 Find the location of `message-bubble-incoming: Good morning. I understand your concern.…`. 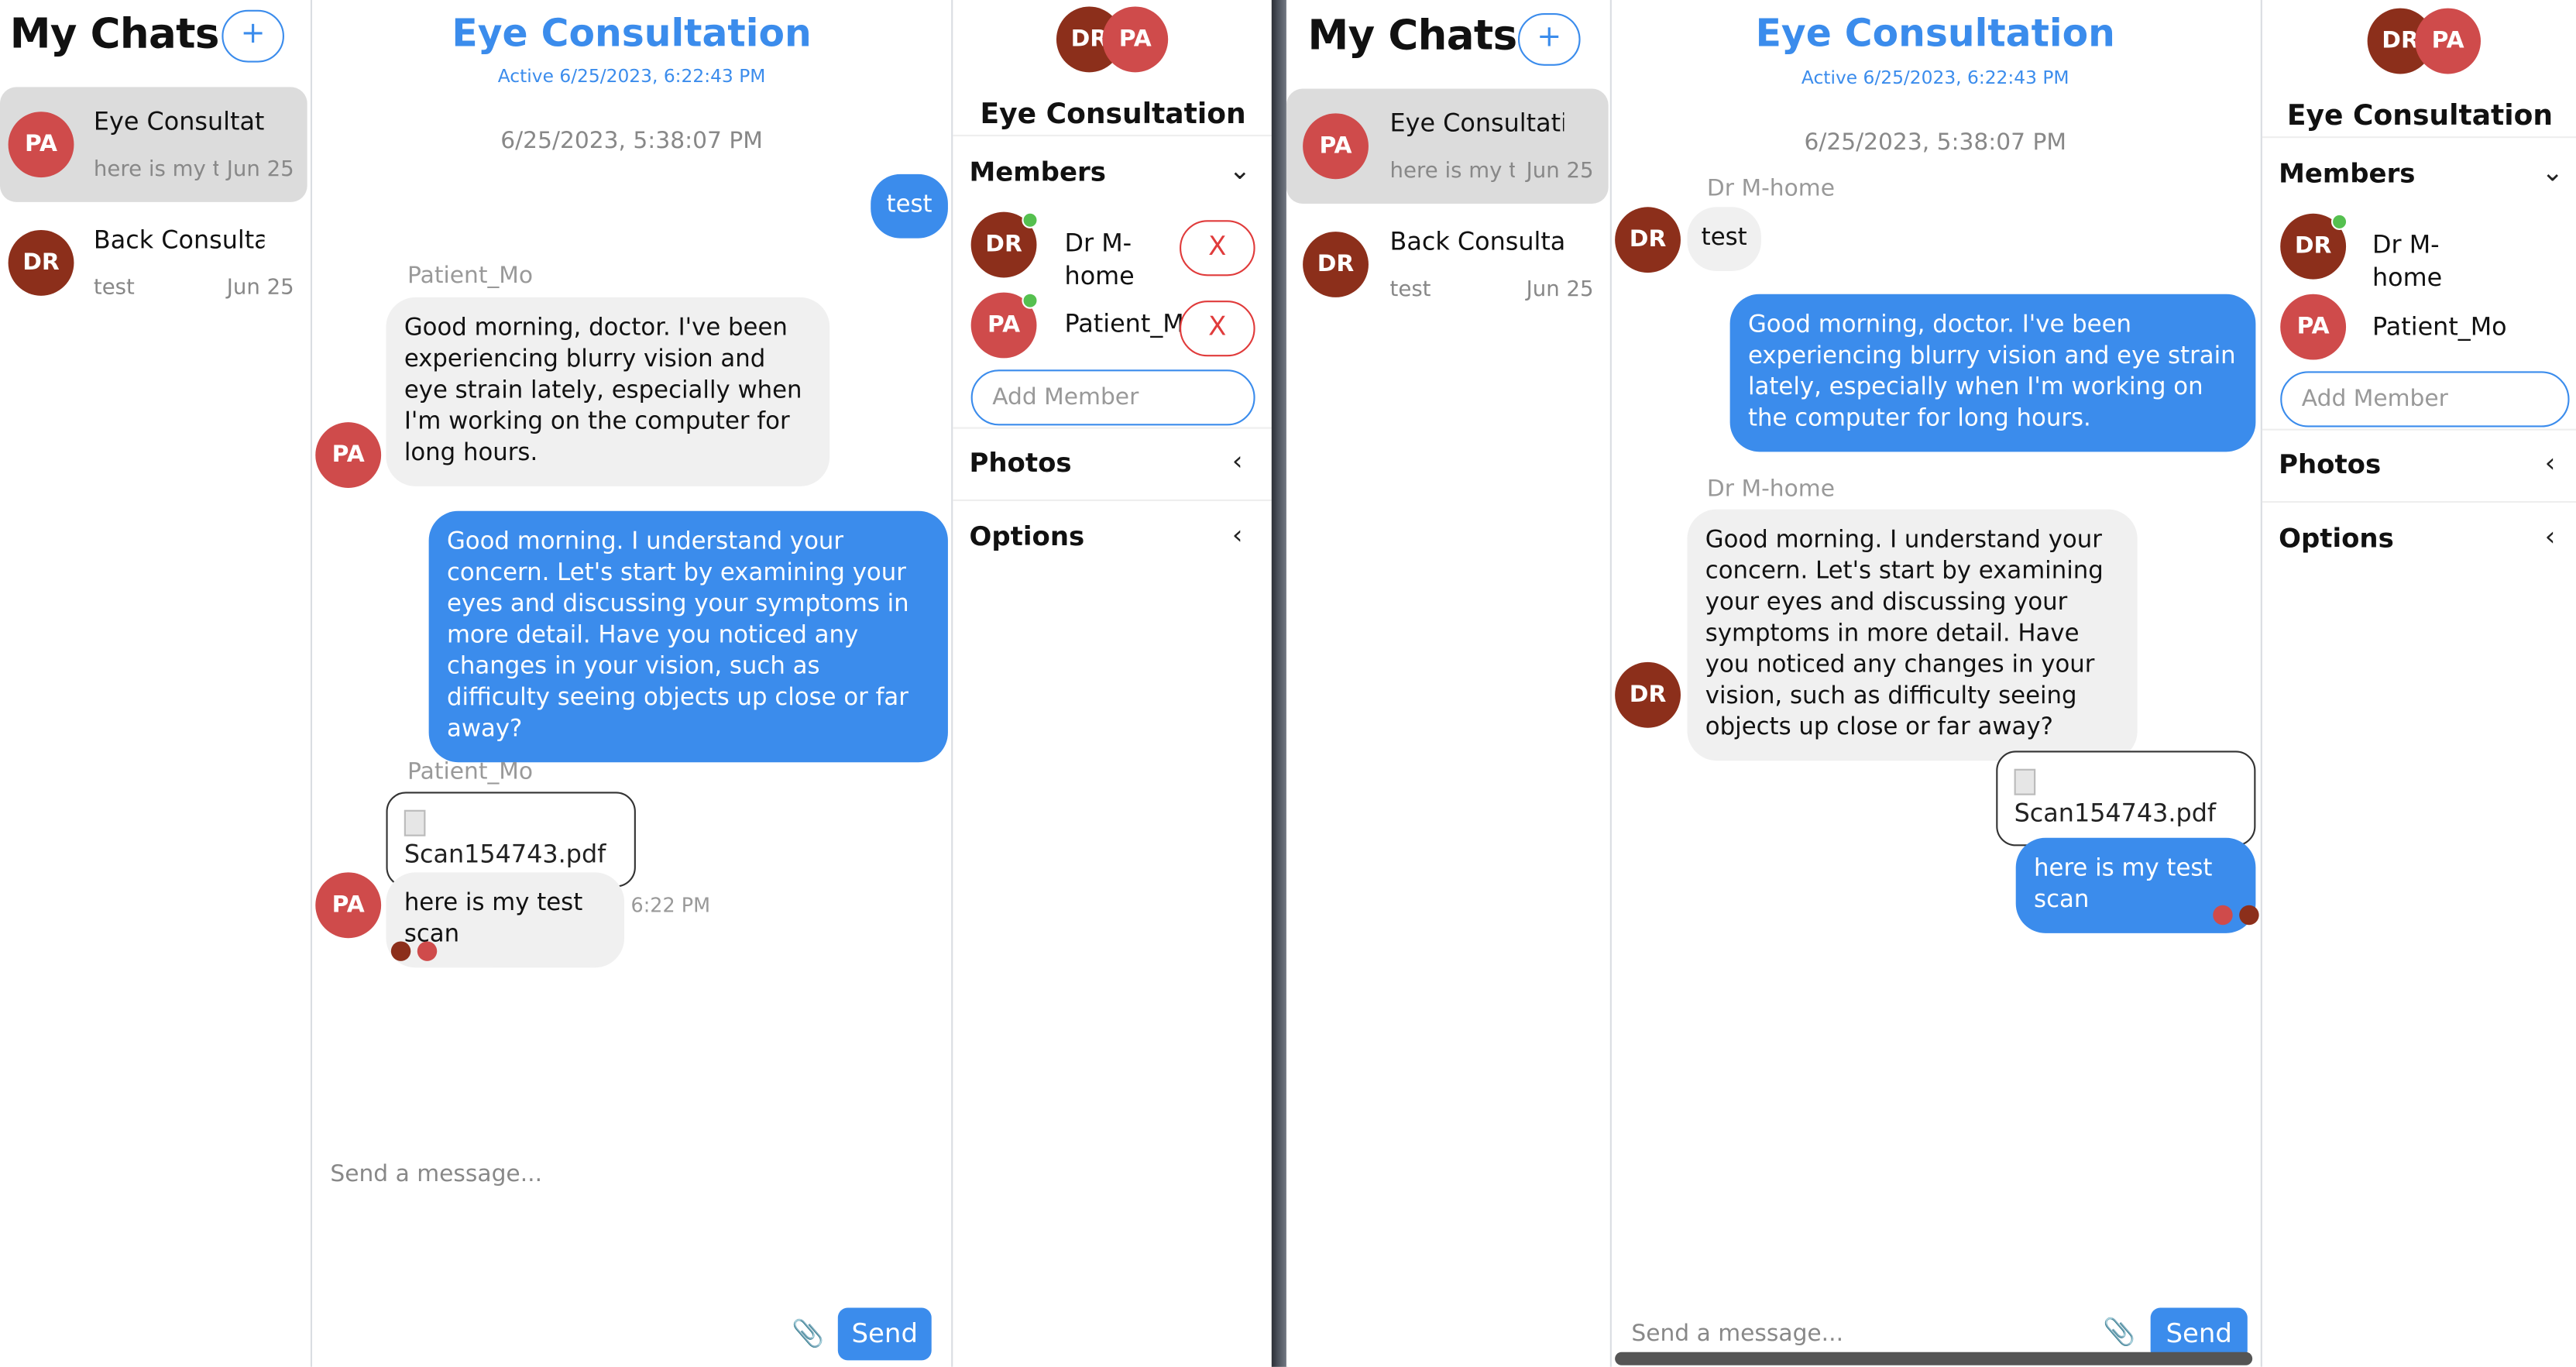

message-bubble-incoming: Good morning. I understand your concern.… is located at coordinates (1912, 635).